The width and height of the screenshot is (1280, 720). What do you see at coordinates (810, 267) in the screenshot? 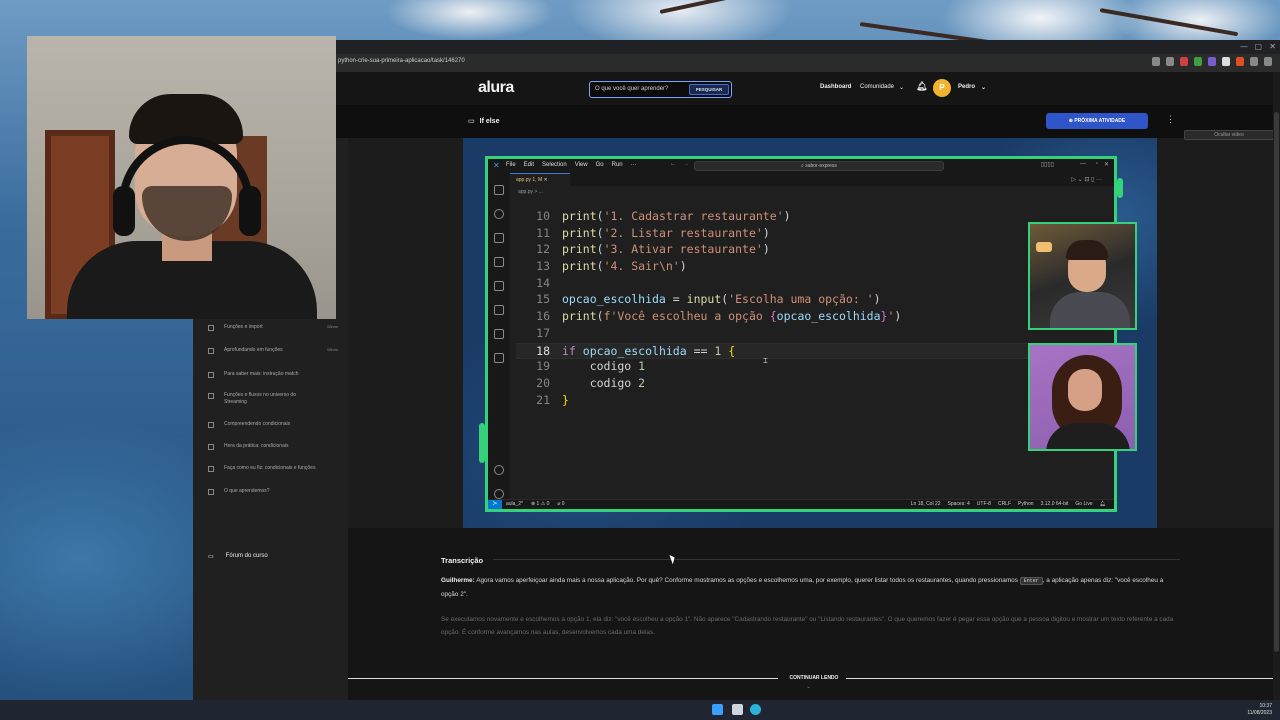
I see `code-line: 13 print('4. Sair\n')` at bounding box center [810, 267].